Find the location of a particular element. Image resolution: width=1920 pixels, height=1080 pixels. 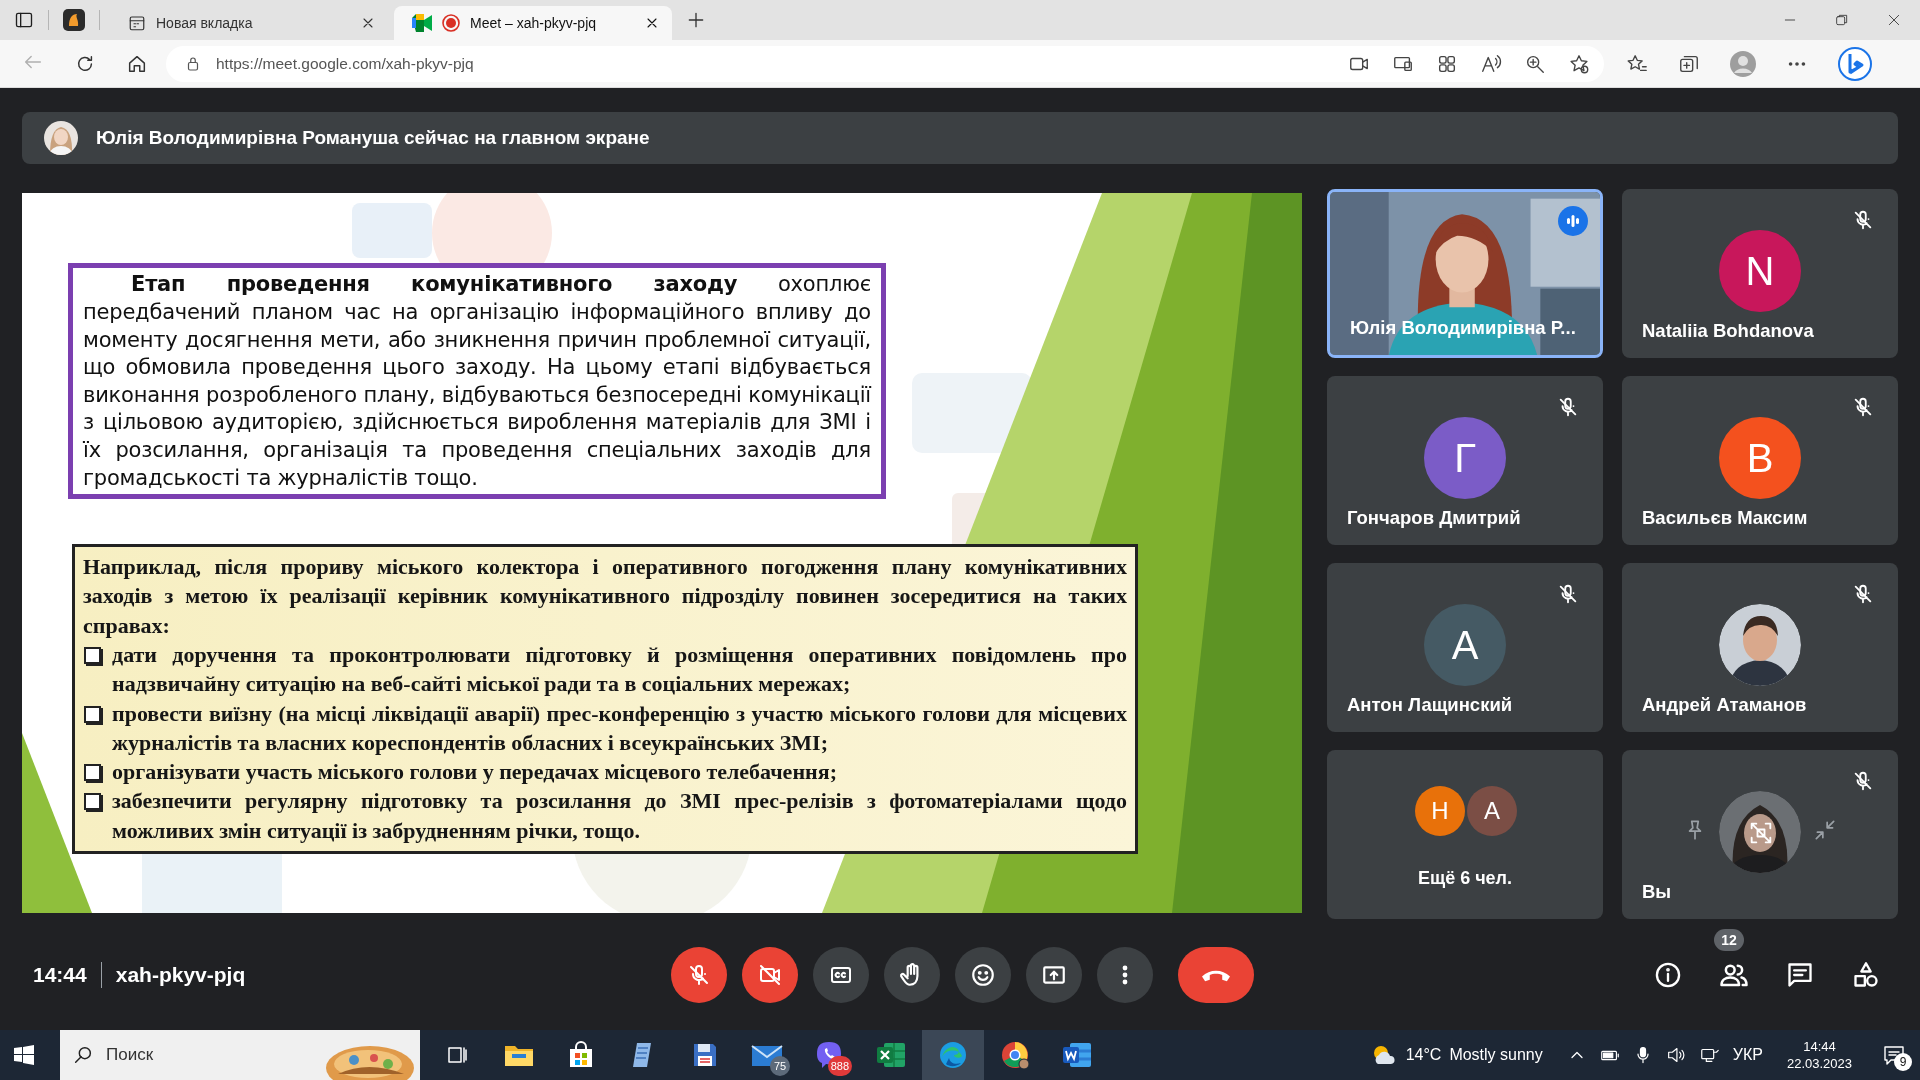

search-input: Поиск is located at coordinates (206, 1055).